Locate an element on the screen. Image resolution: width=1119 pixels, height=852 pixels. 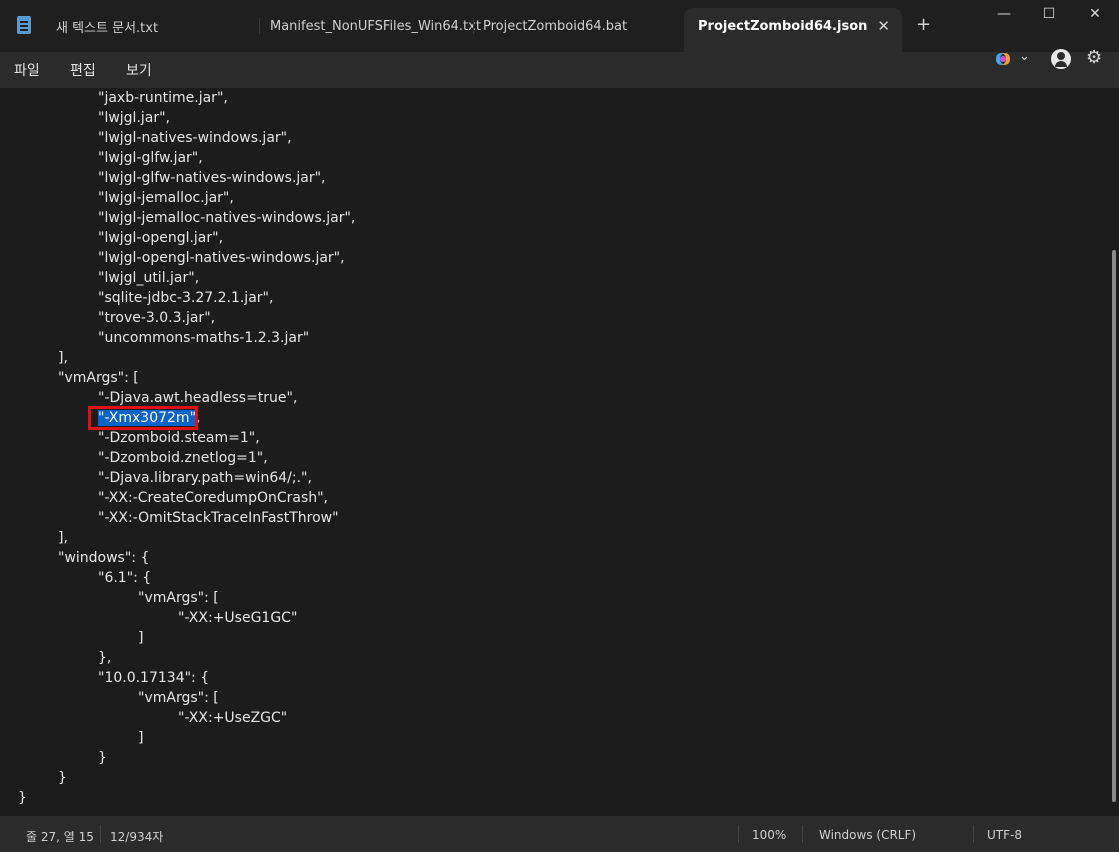
text-line: "trove-3.0.3.jar", is located at coordinates (157, 318).